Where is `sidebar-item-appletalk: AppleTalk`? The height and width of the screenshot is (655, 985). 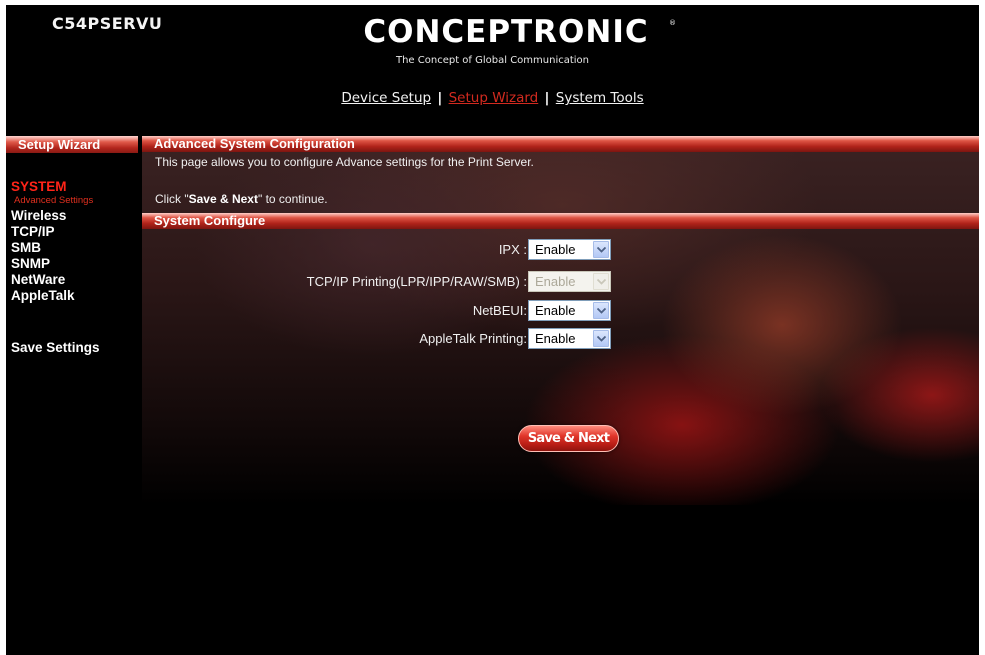 sidebar-item-appletalk: AppleTalk is located at coordinates (43, 295).